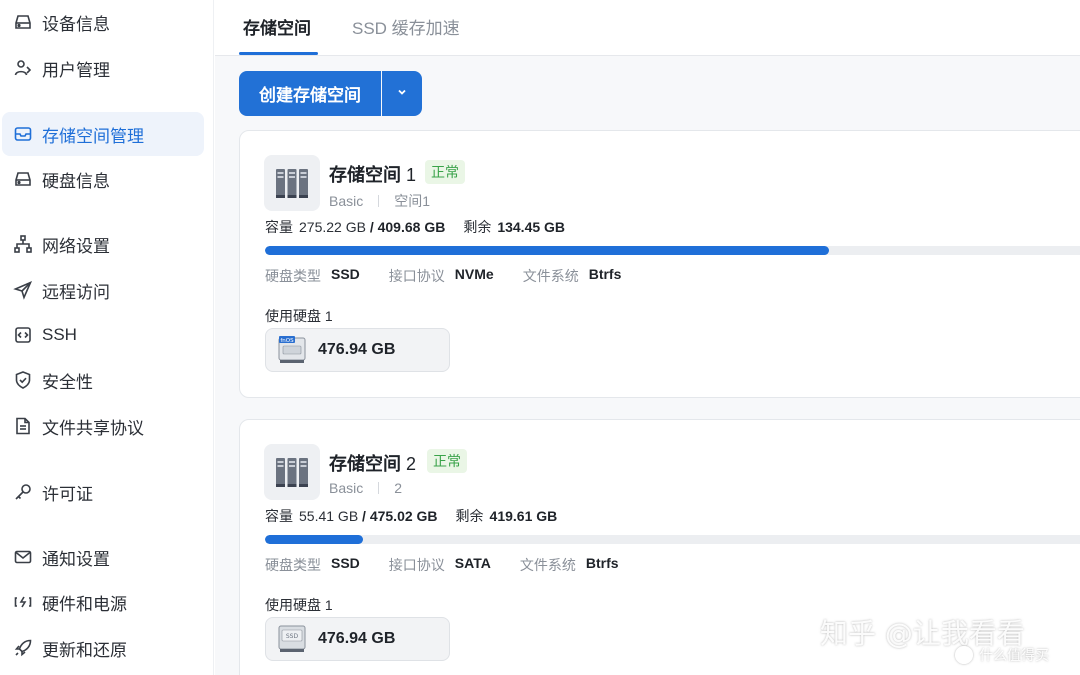 This screenshot has height=675, width=1080. What do you see at coordinates (365, 488) in the screenshot?
I see `storage-space-subinfo: Basic 2` at bounding box center [365, 488].